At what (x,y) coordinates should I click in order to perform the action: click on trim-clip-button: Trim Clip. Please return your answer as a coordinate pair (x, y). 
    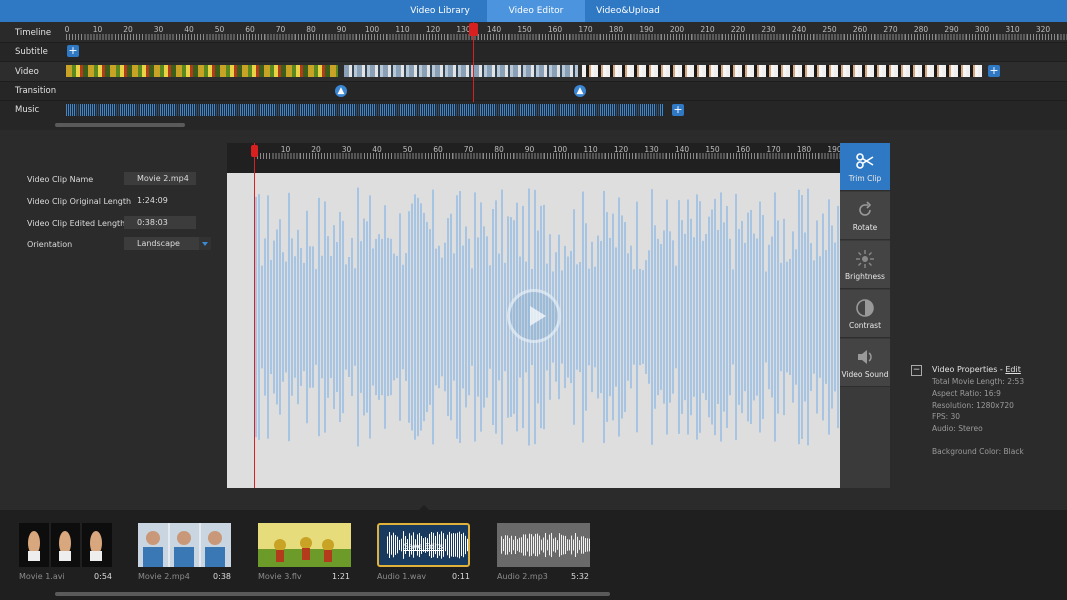
    Looking at the image, I should click on (865, 167).